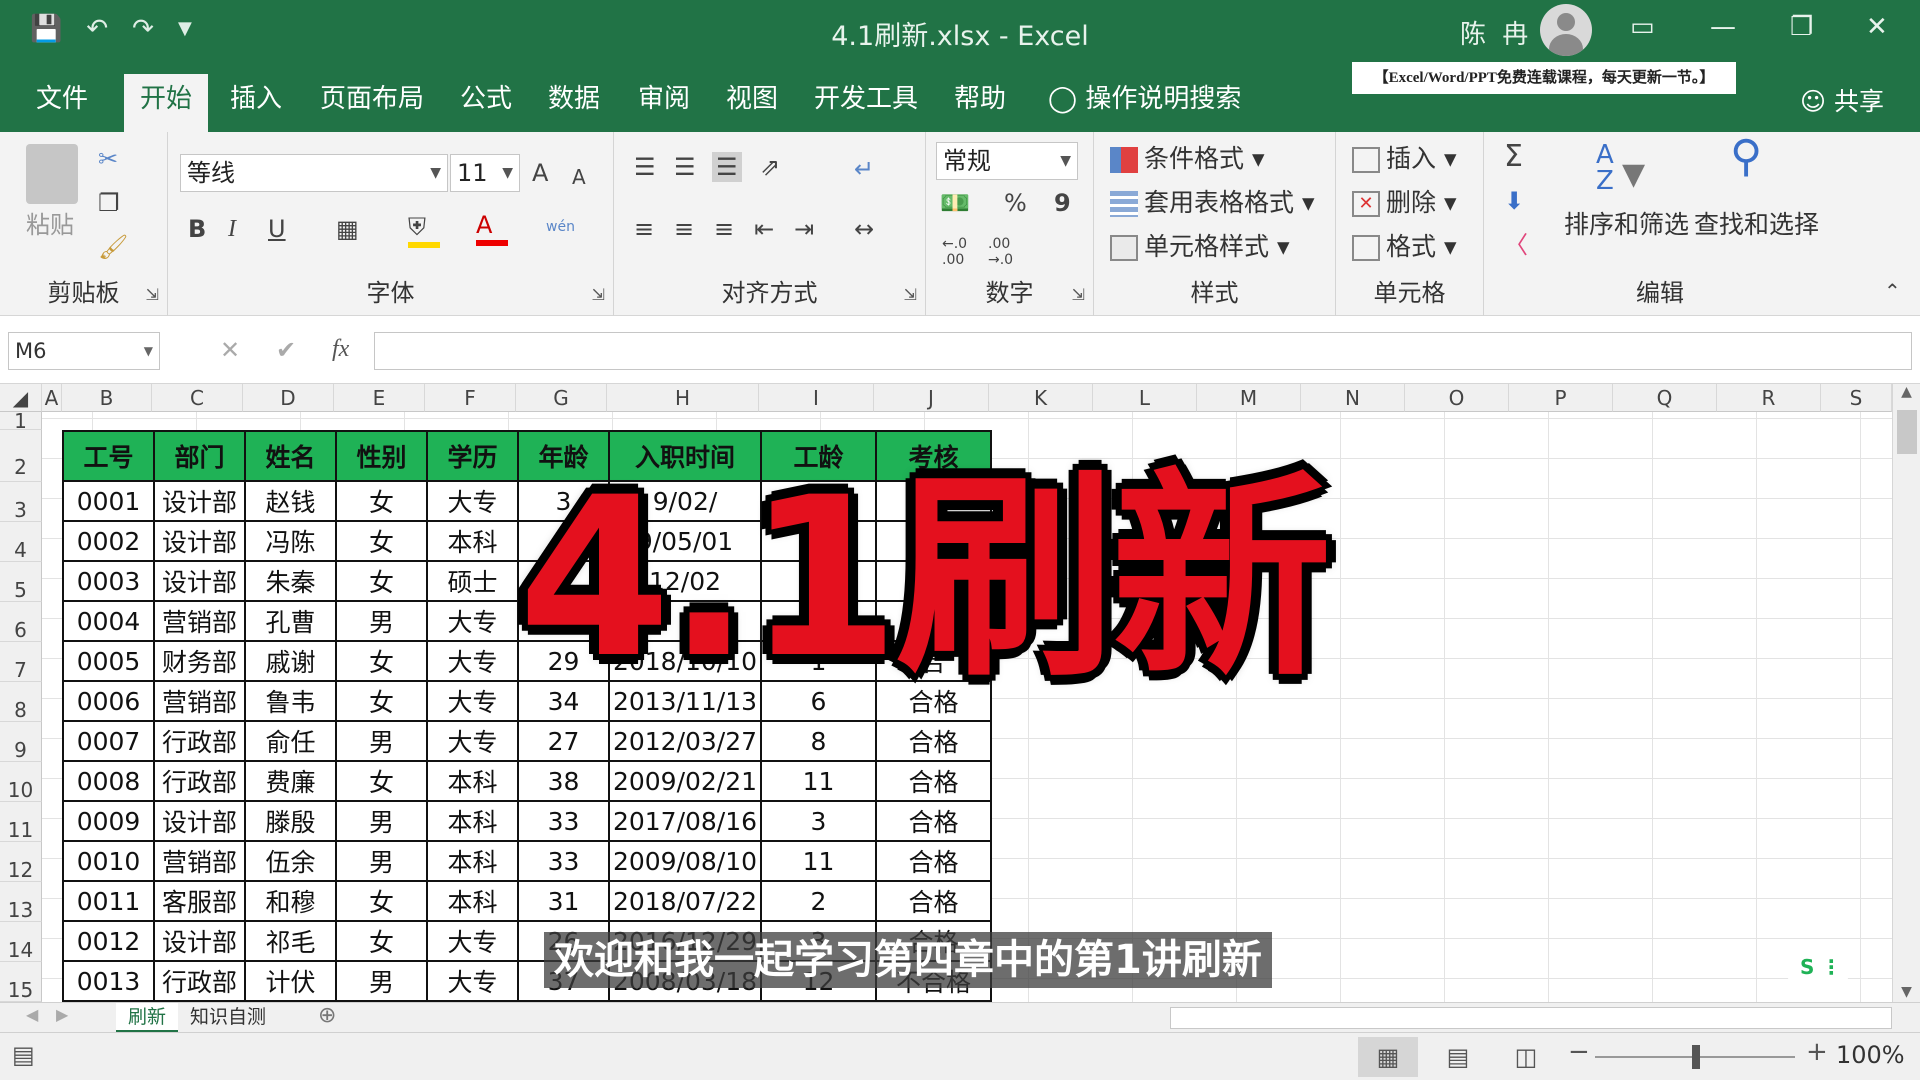 This screenshot has width=1920, height=1080. What do you see at coordinates (1818, 967) in the screenshot?
I see `wps-badge-icon: S ⋮` at bounding box center [1818, 967].